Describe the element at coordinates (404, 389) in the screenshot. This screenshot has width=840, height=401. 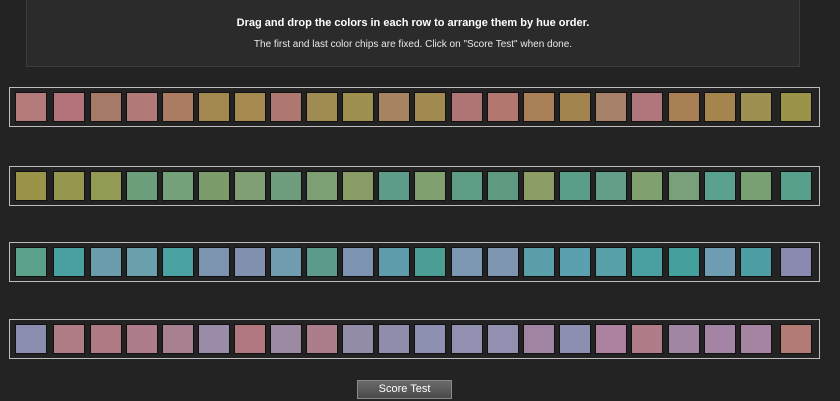
I see `score-test-button: Score Test` at that location.